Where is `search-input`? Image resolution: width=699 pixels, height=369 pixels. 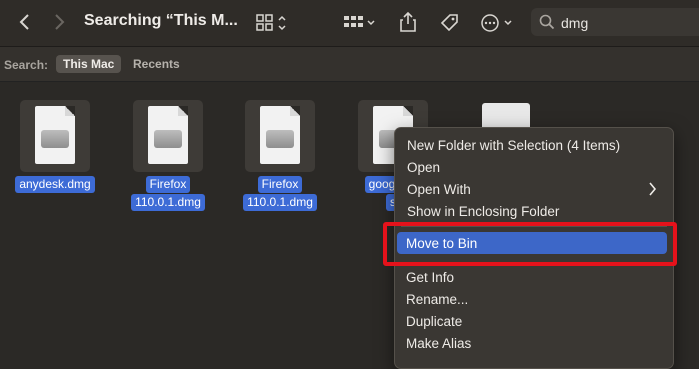
search-input is located at coordinates (626, 23).